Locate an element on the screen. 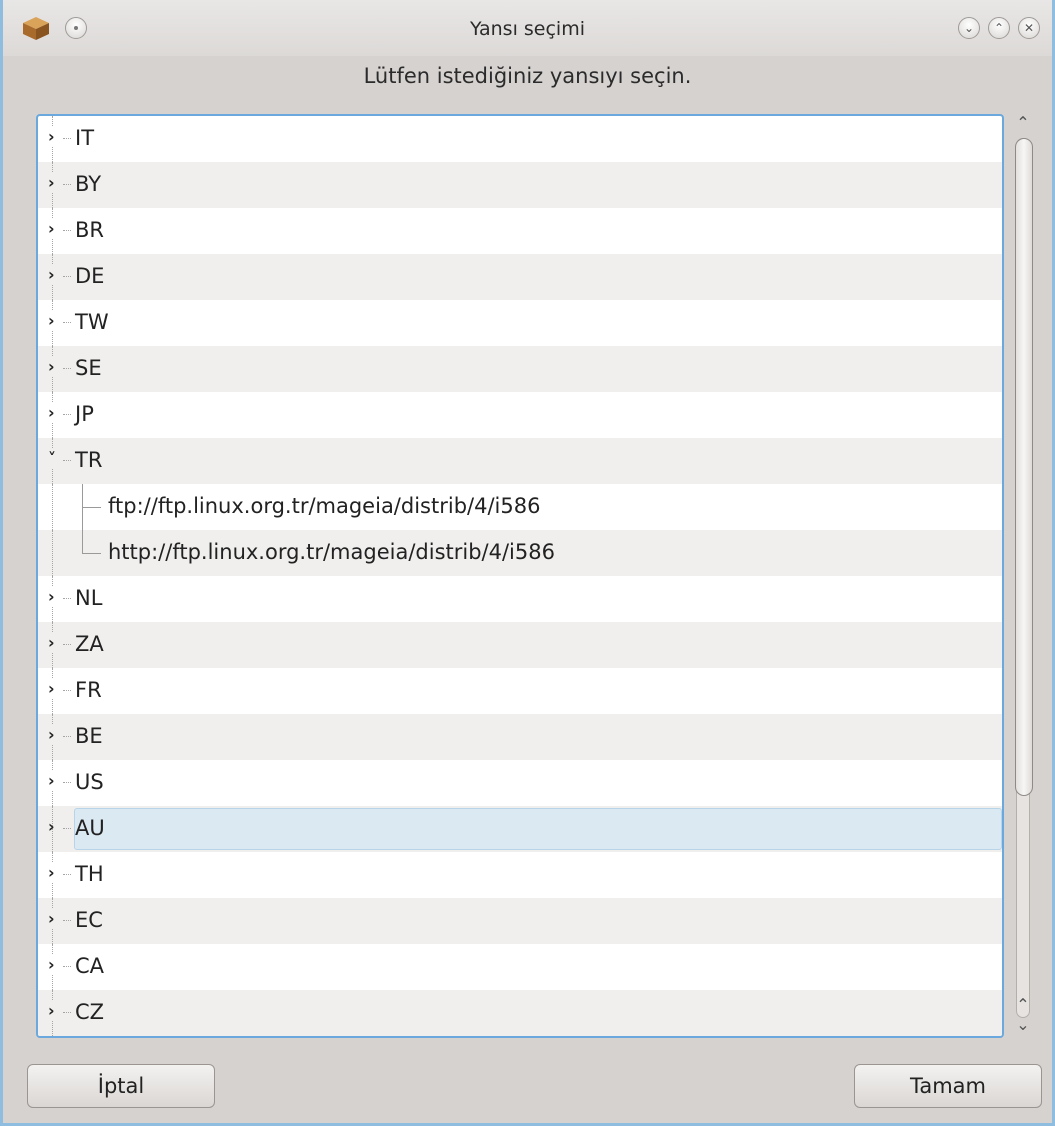 The width and height of the screenshot is (1055, 1126). tree-item-th: › TH is located at coordinates (520, 875).